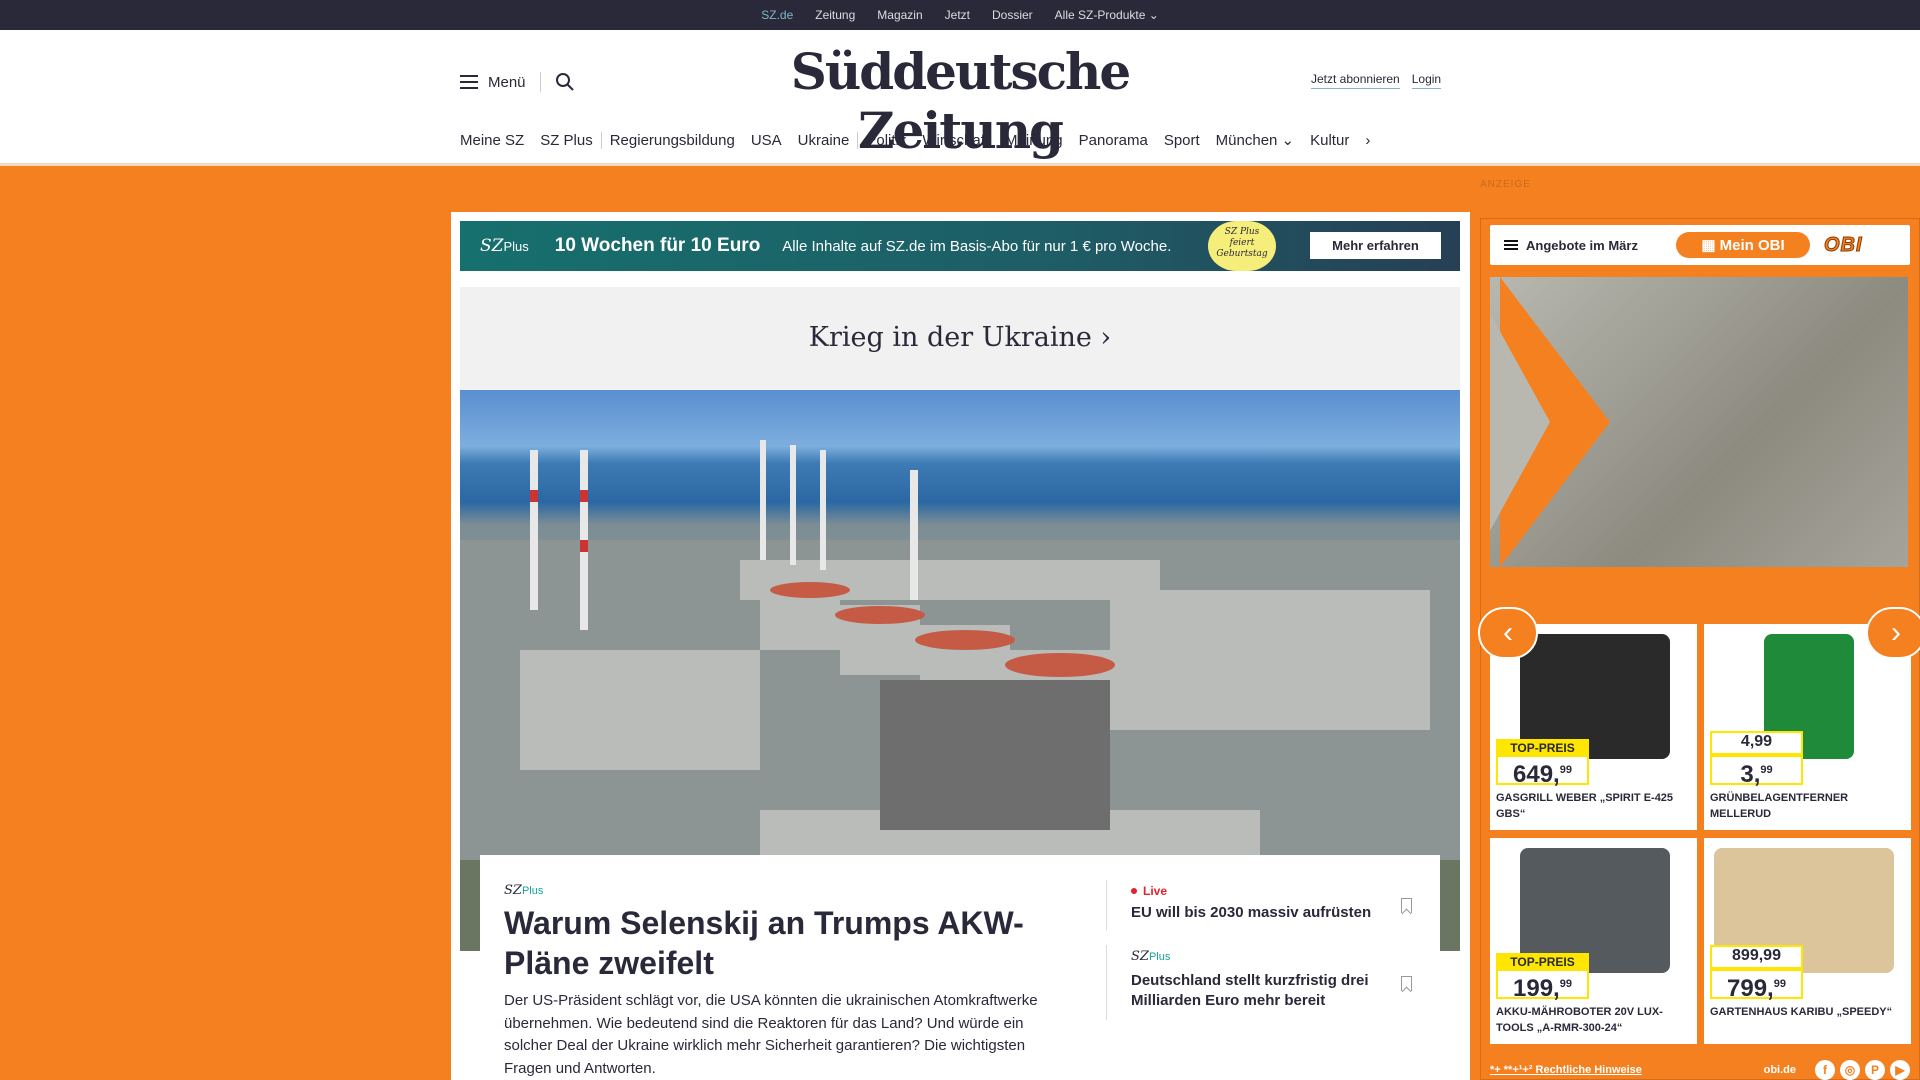 The image size is (1920, 1080). What do you see at coordinates (1329, 140) in the screenshot?
I see `nav-kultur: Kultur` at bounding box center [1329, 140].